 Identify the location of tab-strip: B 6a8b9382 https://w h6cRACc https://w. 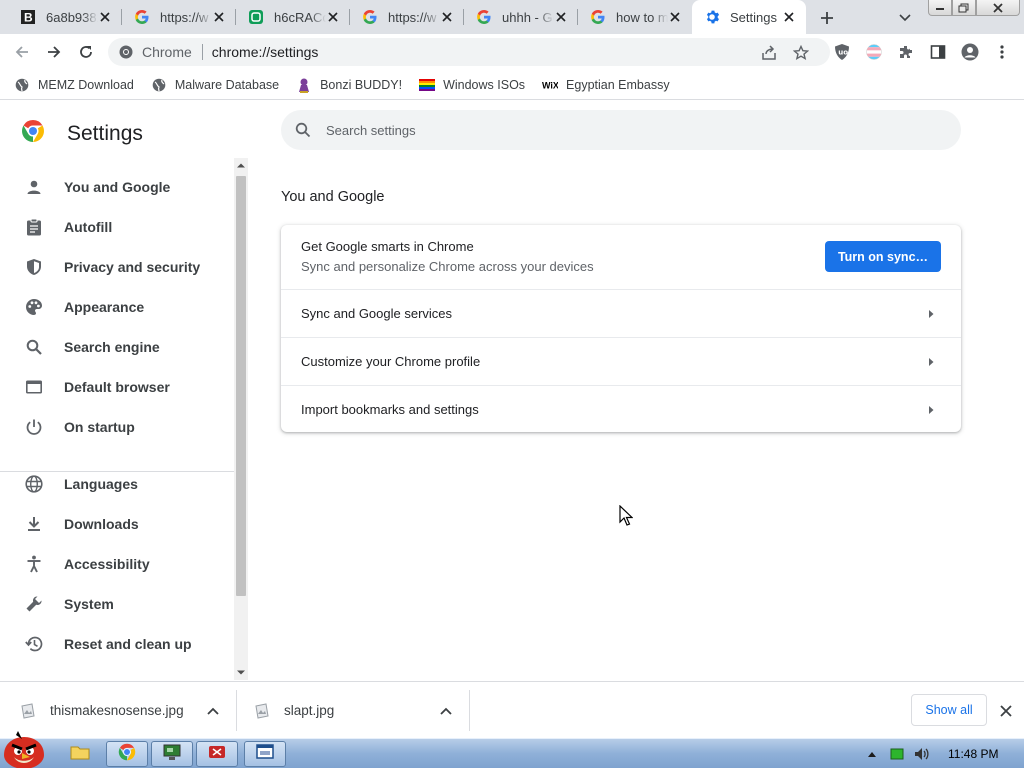
(512, 17).